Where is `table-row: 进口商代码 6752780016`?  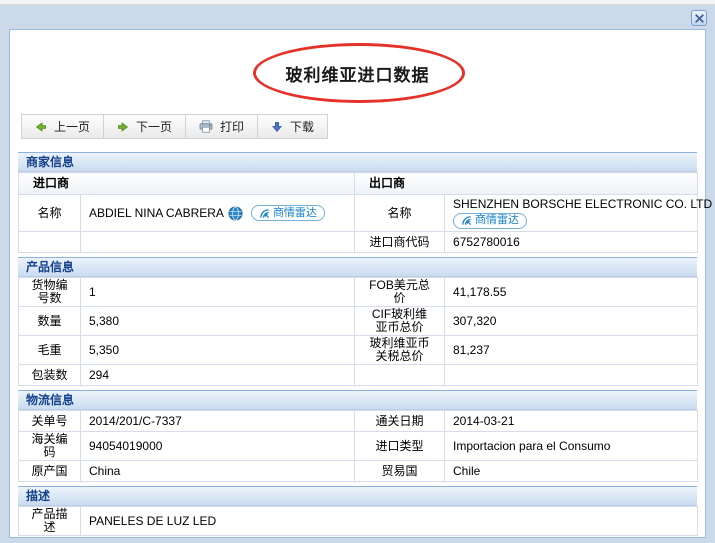
table-row: 进口商代码 6752780016 is located at coordinates (358, 242).